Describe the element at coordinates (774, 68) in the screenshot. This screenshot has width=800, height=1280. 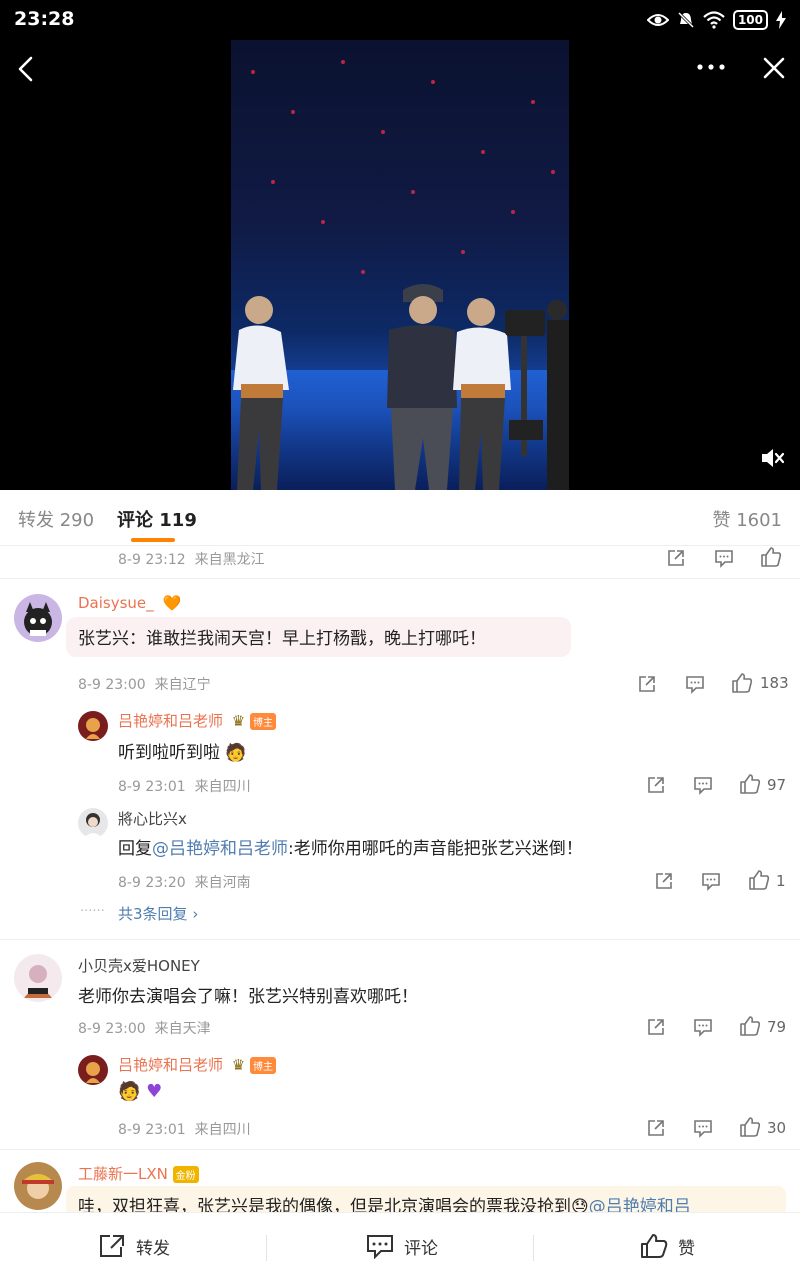
I see `close-icon` at that location.